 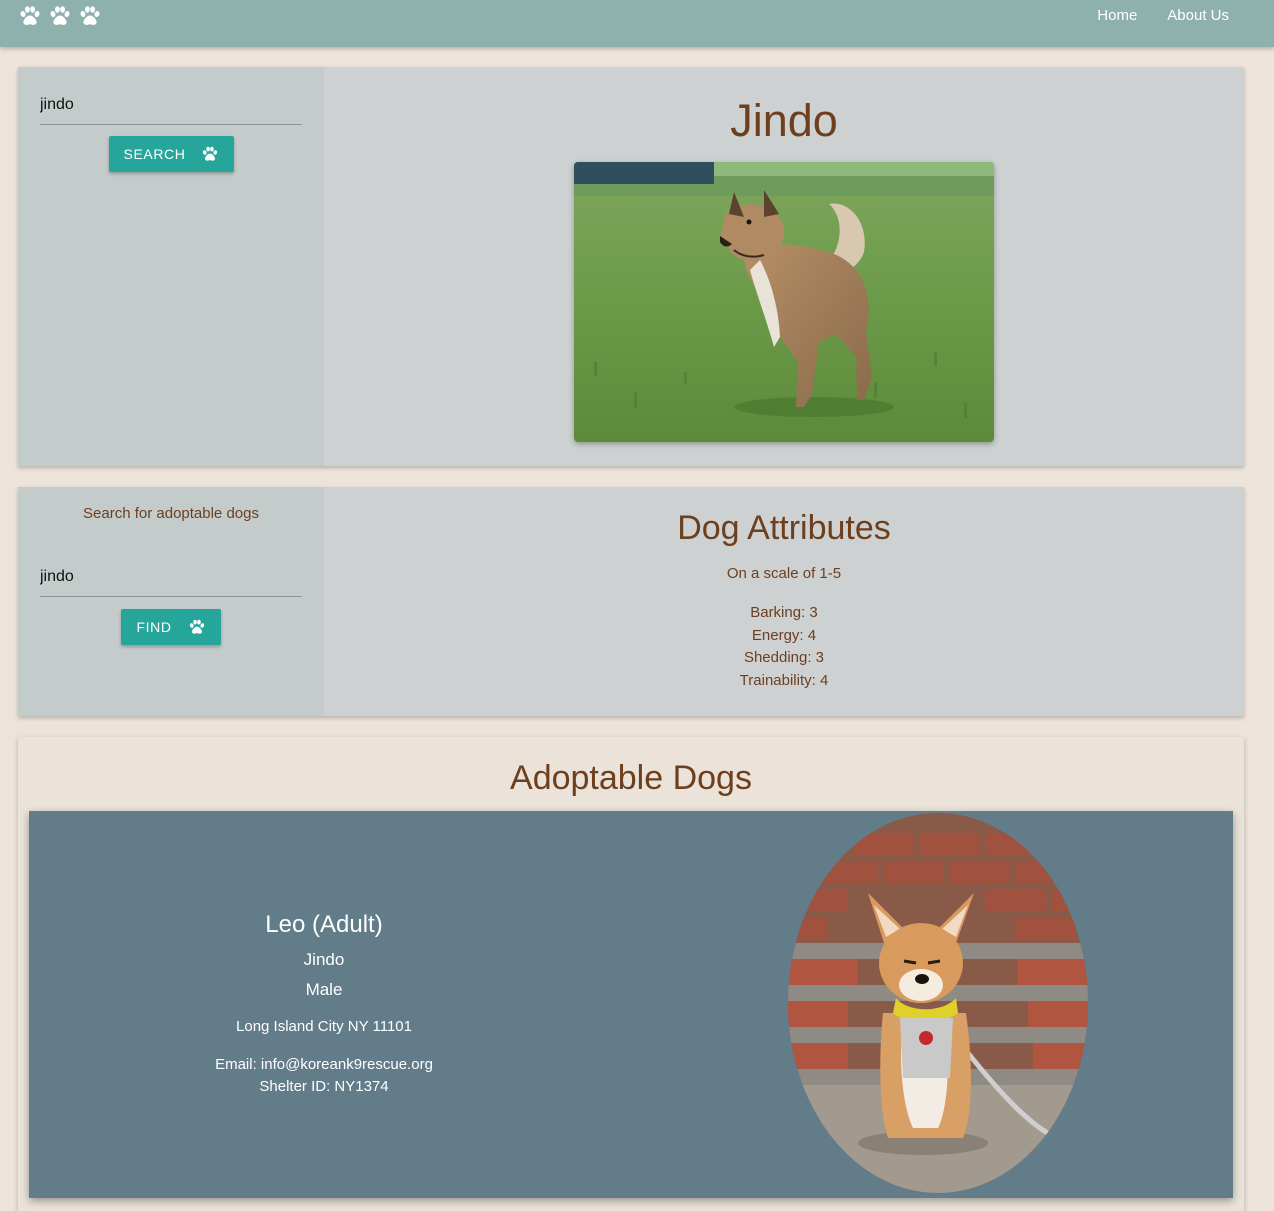 I want to click on attributes-title: Dog Attributes, so click(x=784, y=528).